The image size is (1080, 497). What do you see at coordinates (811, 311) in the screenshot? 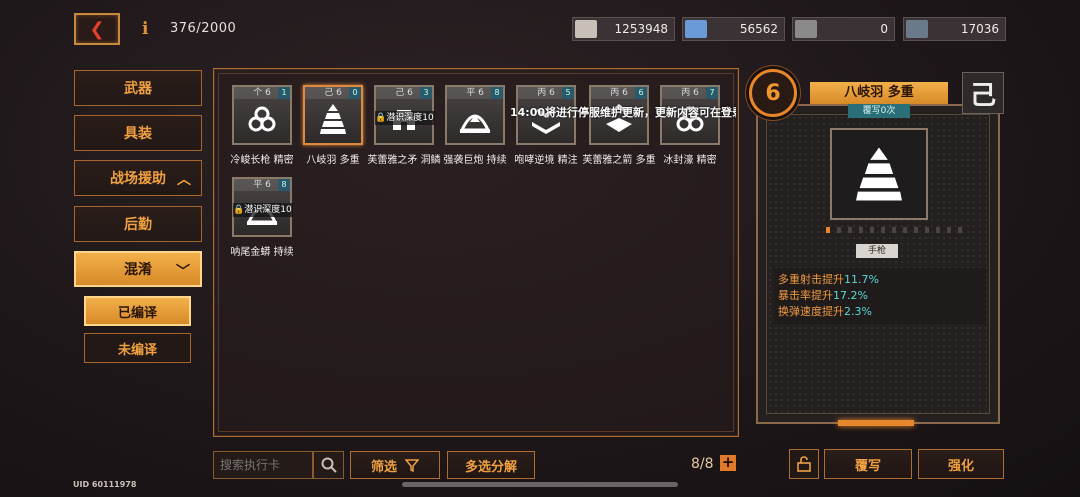
I see `stat-label: 换弹速度提升` at bounding box center [811, 311].